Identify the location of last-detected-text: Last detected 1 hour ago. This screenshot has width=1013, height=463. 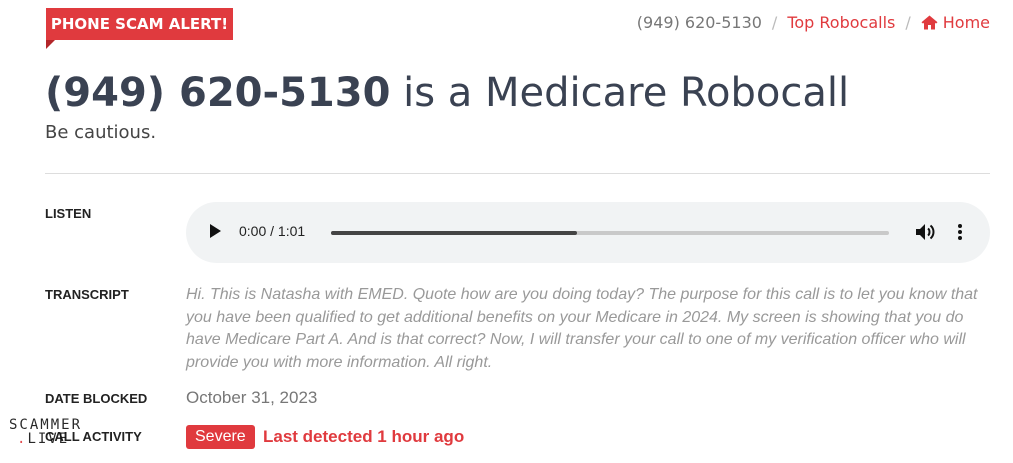
(364, 436).